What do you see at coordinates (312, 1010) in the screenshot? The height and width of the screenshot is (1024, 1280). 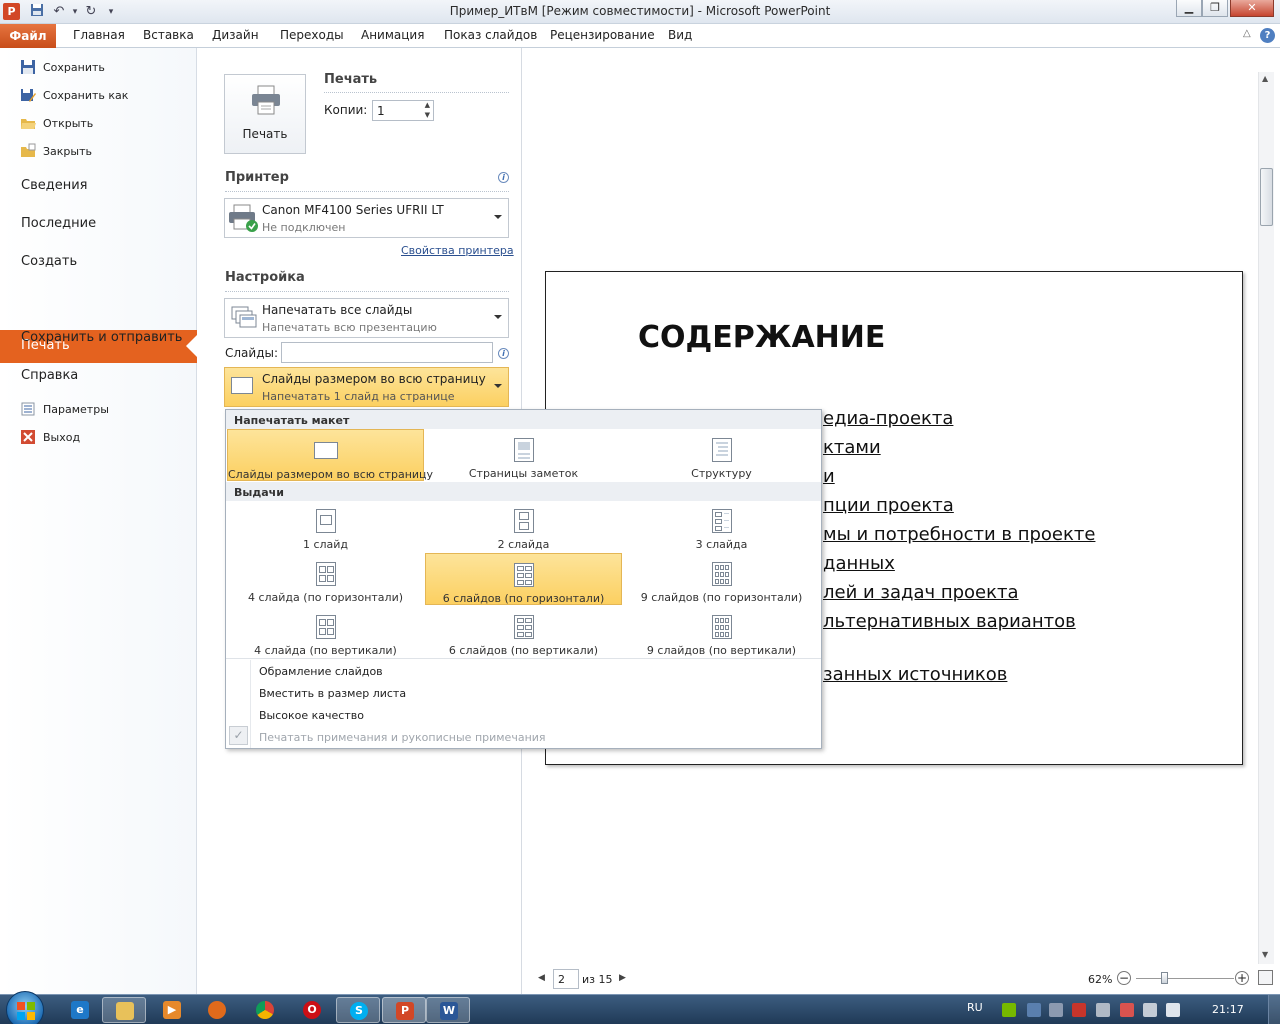 I see `taskbar-opera: O` at bounding box center [312, 1010].